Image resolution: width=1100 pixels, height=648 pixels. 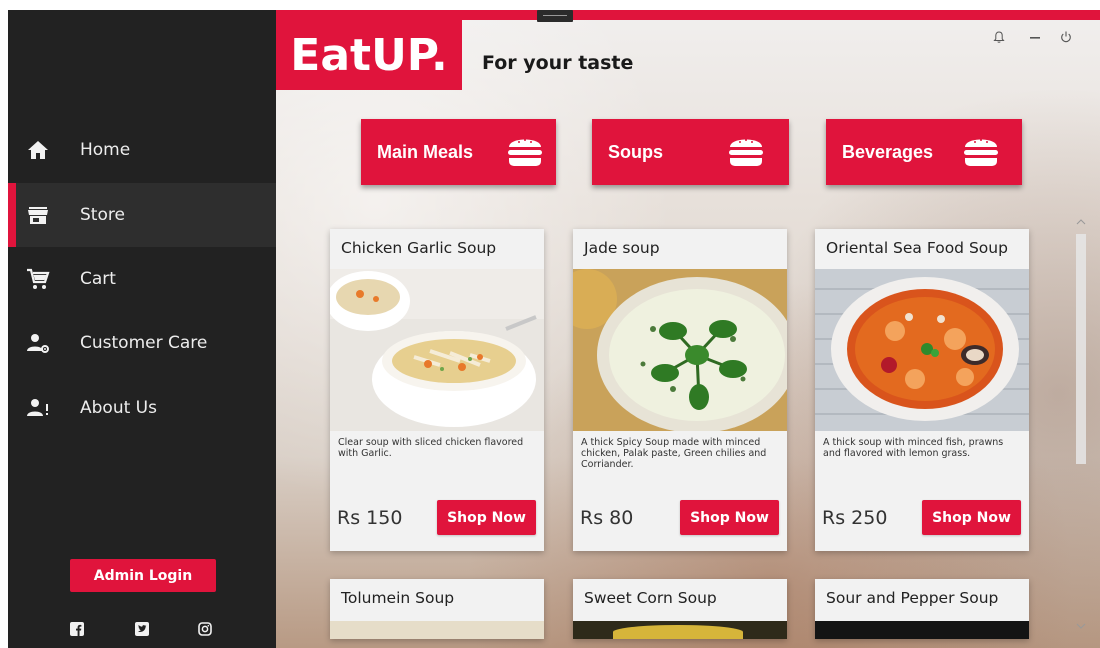 I want to click on sidebar-item-cart: Cart, so click(x=142, y=279).